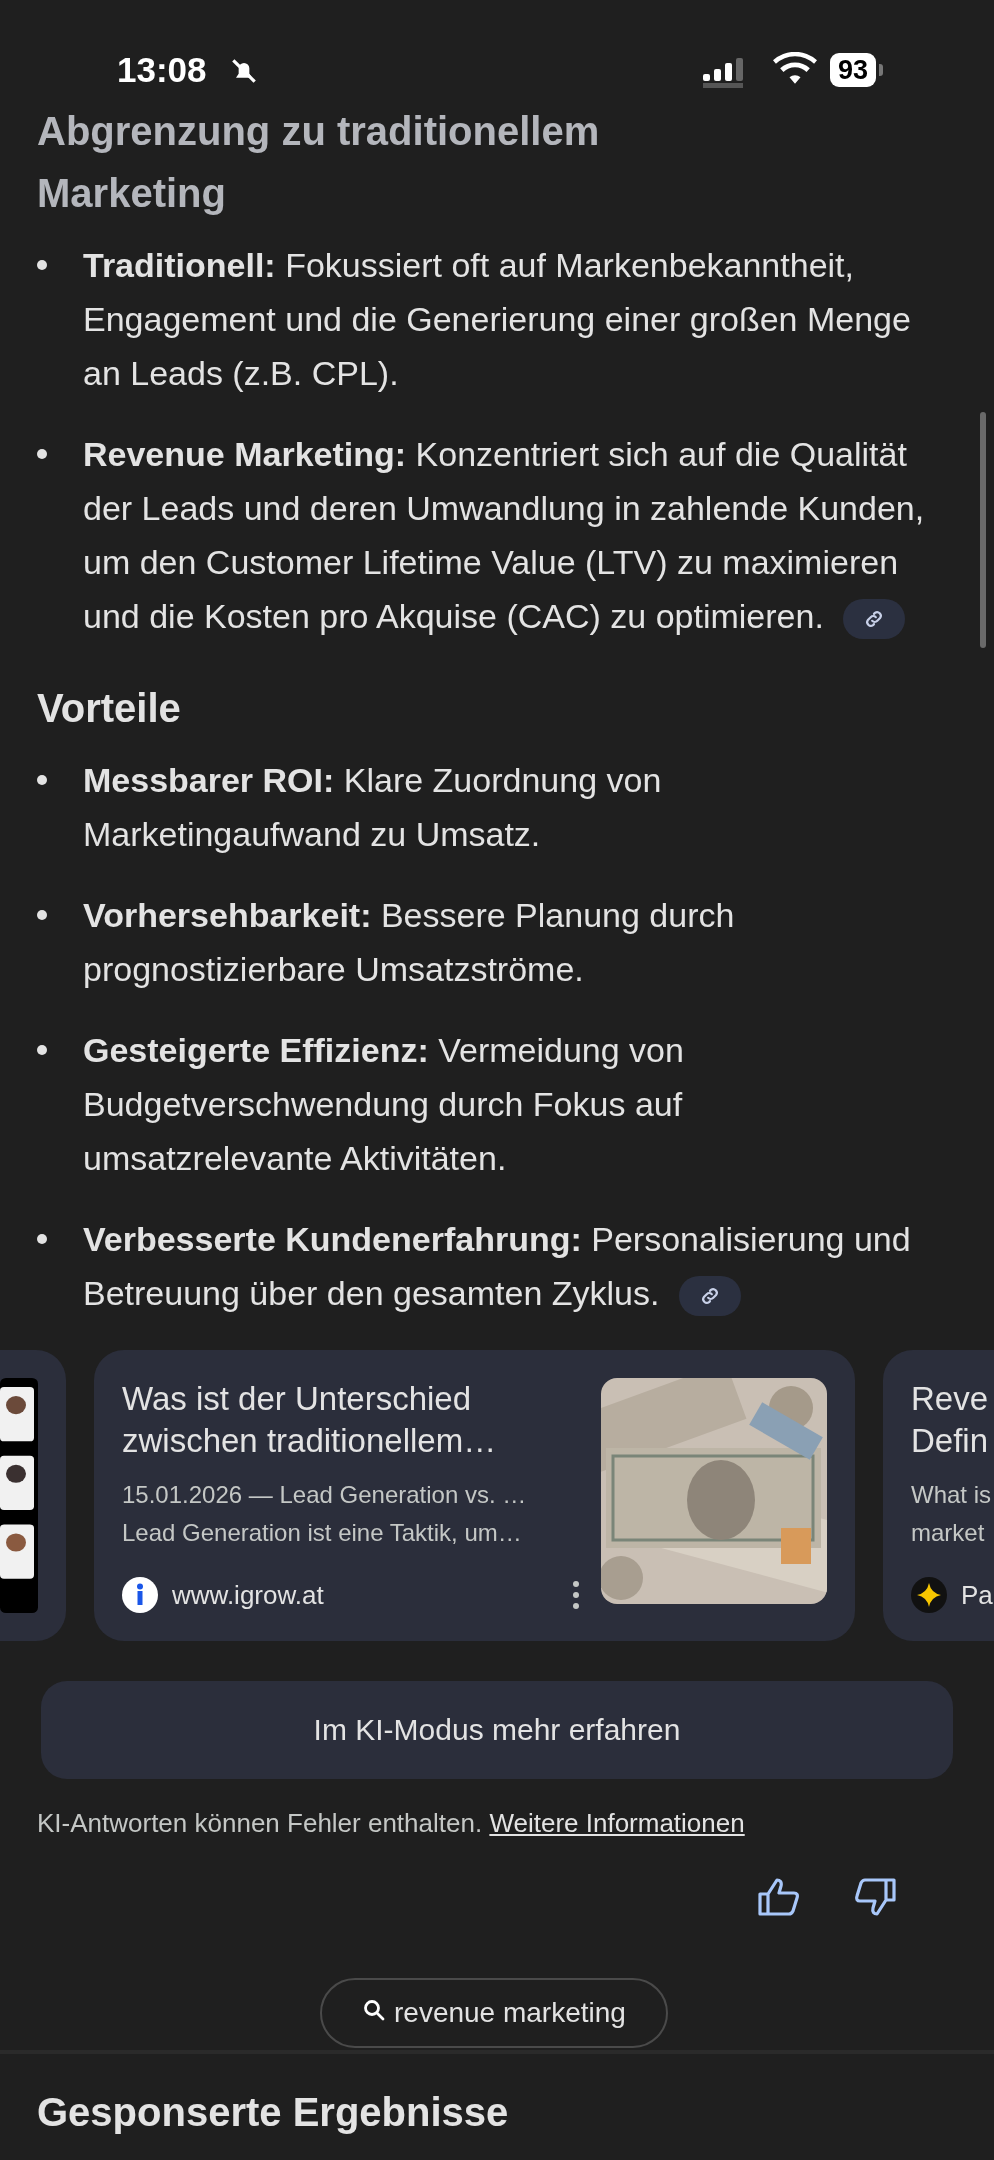 The width and height of the screenshot is (994, 2160). What do you see at coordinates (273, 2112) in the screenshot?
I see `section-heading: Gesponserte Ergebnisse` at bounding box center [273, 2112].